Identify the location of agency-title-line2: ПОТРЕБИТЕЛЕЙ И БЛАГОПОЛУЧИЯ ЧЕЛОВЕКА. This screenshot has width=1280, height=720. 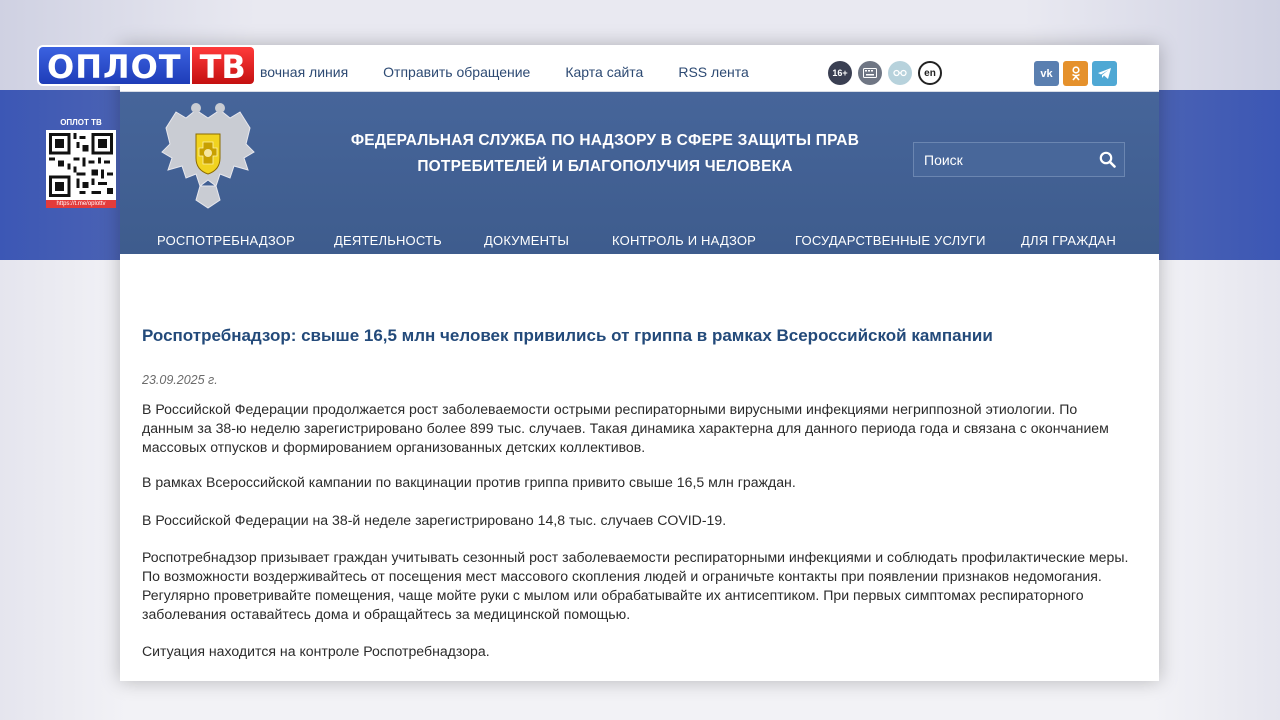
(605, 166).